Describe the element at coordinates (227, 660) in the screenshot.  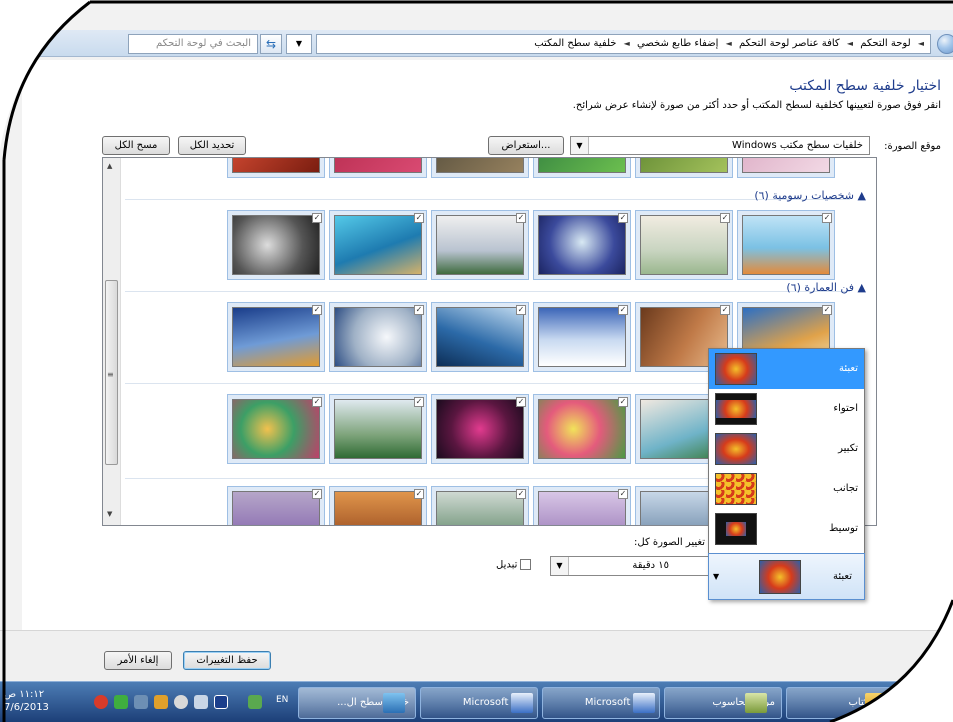
I see `save-changes-button: حفظ التغييرات` at that location.